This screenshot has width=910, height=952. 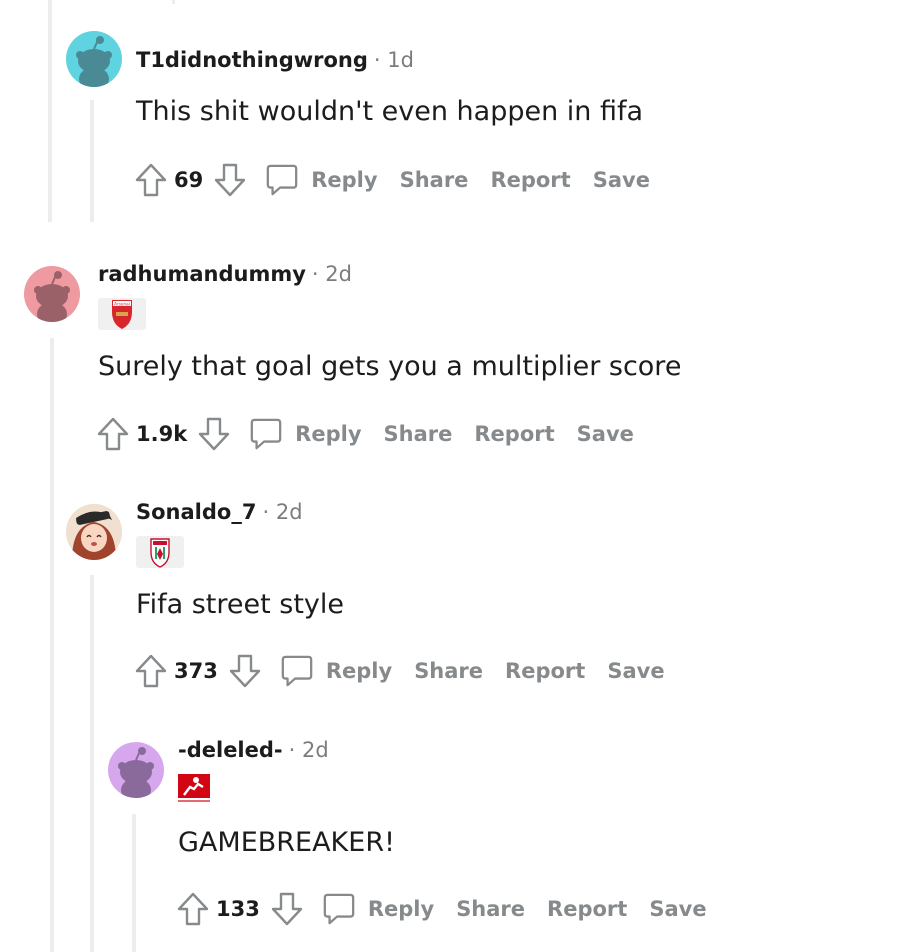 What do you see at coordinates (394, 60) in the screenshot?
I see `timestamp: · 1d` at bounding box center [394, 60].